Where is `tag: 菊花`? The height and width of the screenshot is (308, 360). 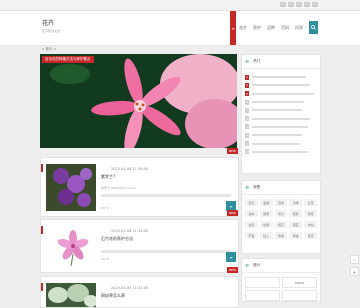
tag: 菊花 is located at coordinates (310, 213).